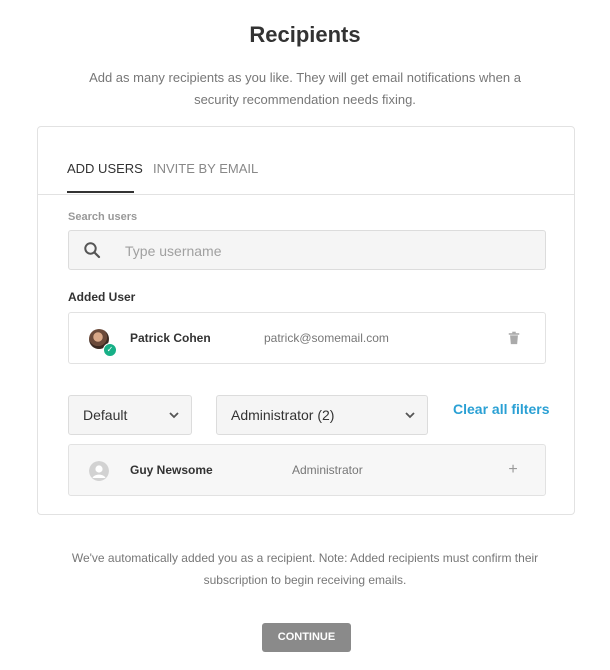 The image size is (610, 670). Describe the element at coordinates (305, 34) in the screenshot. I see `page-title: Recipients` at that location.